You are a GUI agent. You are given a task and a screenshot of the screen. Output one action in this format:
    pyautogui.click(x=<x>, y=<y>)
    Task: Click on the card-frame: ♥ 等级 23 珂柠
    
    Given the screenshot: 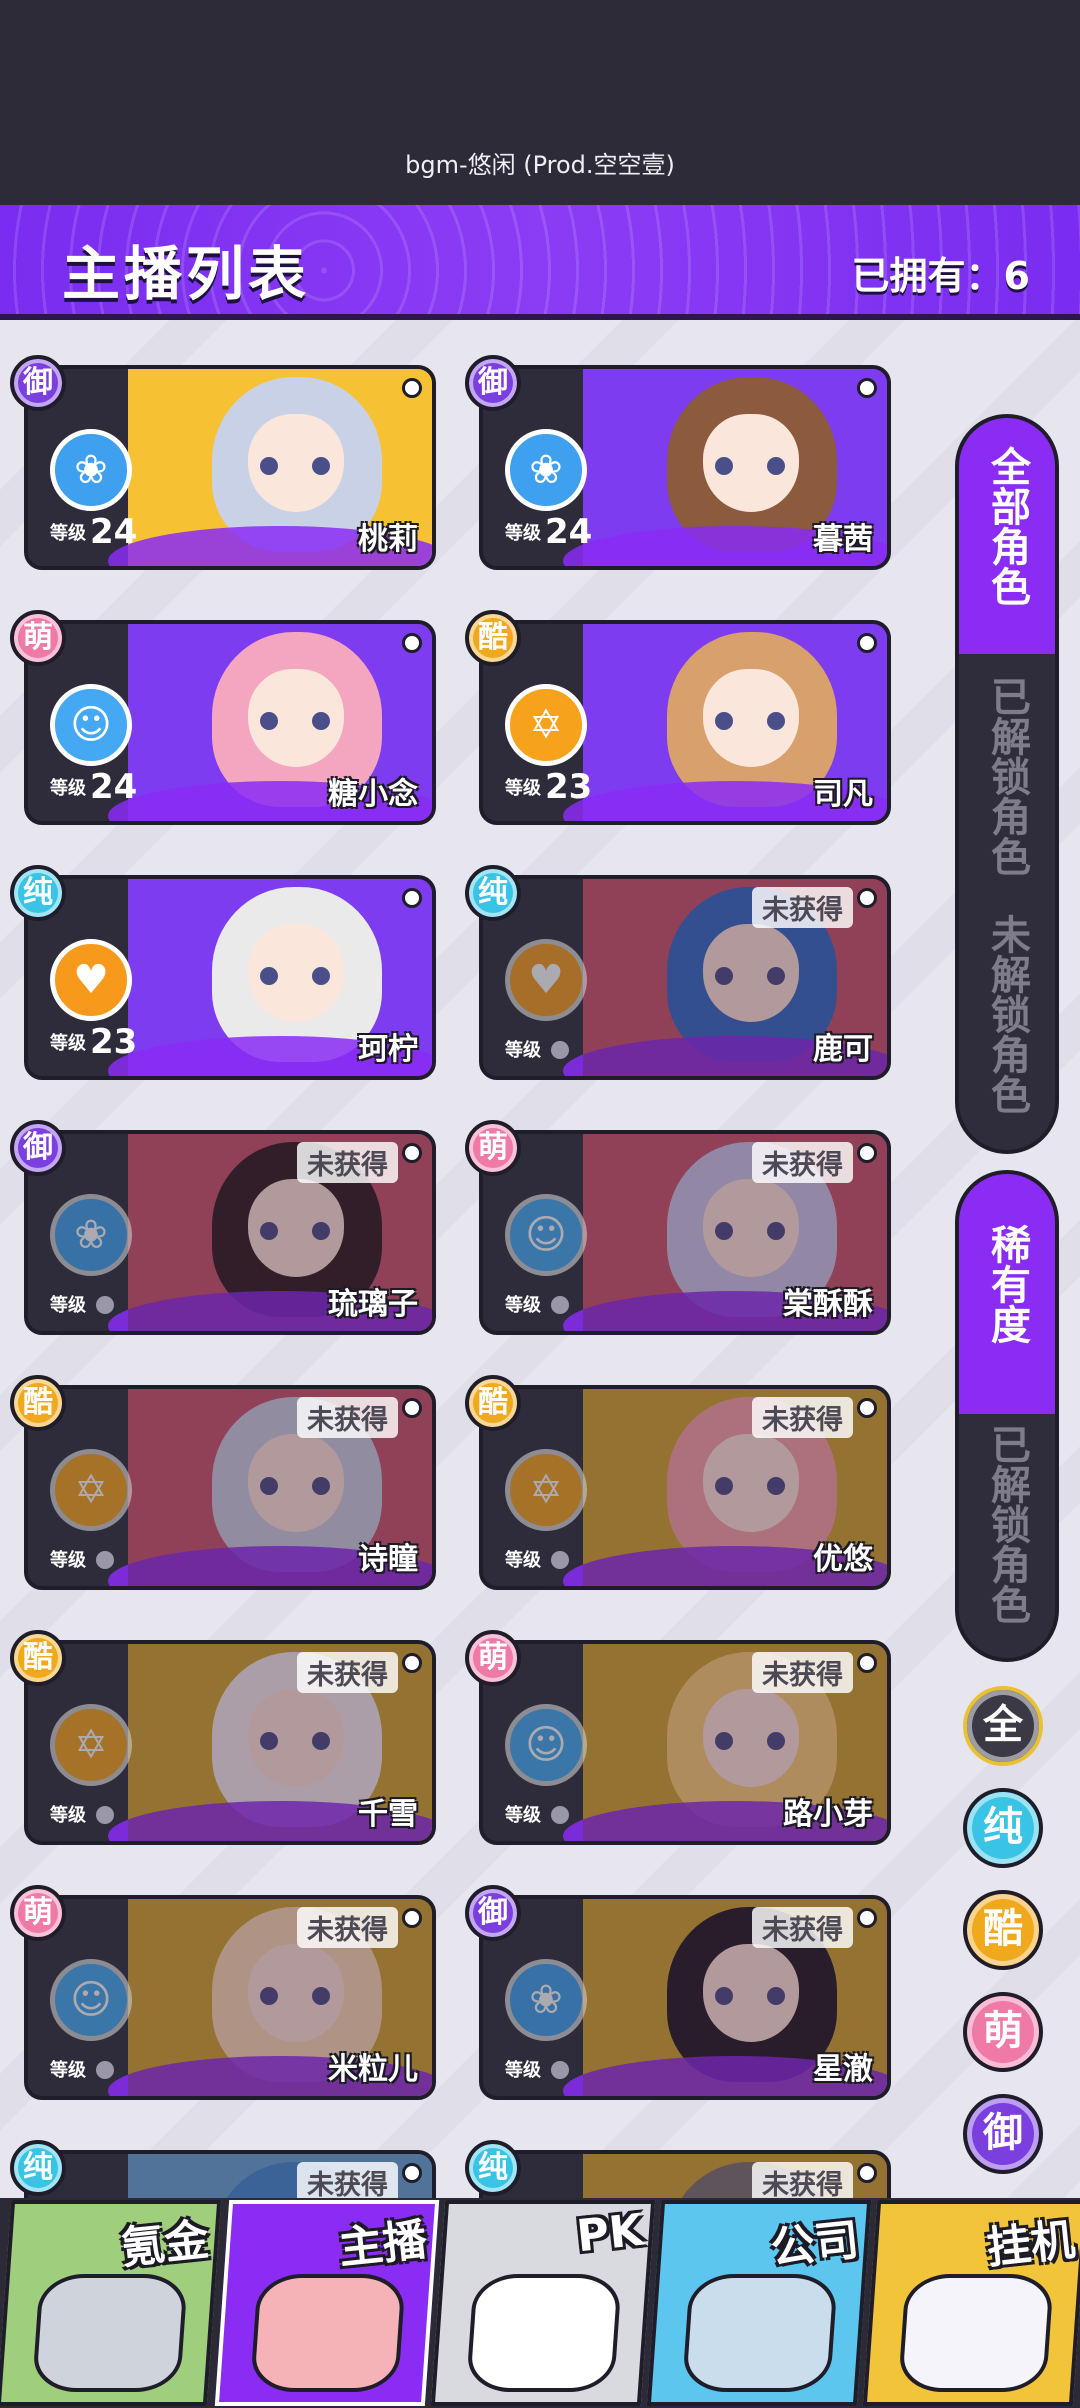 What is the action you would take?
    pyautogui.click(x=230, y=977)
    